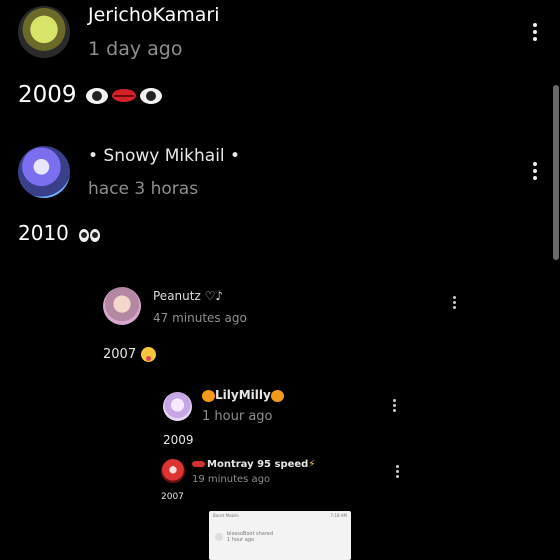 The height and width of the screenshot is (560, 560). Describe the element at coordinates (164, 156) in the screenshot. I see `comment-username: • Snowy Mikhail •` at that location.